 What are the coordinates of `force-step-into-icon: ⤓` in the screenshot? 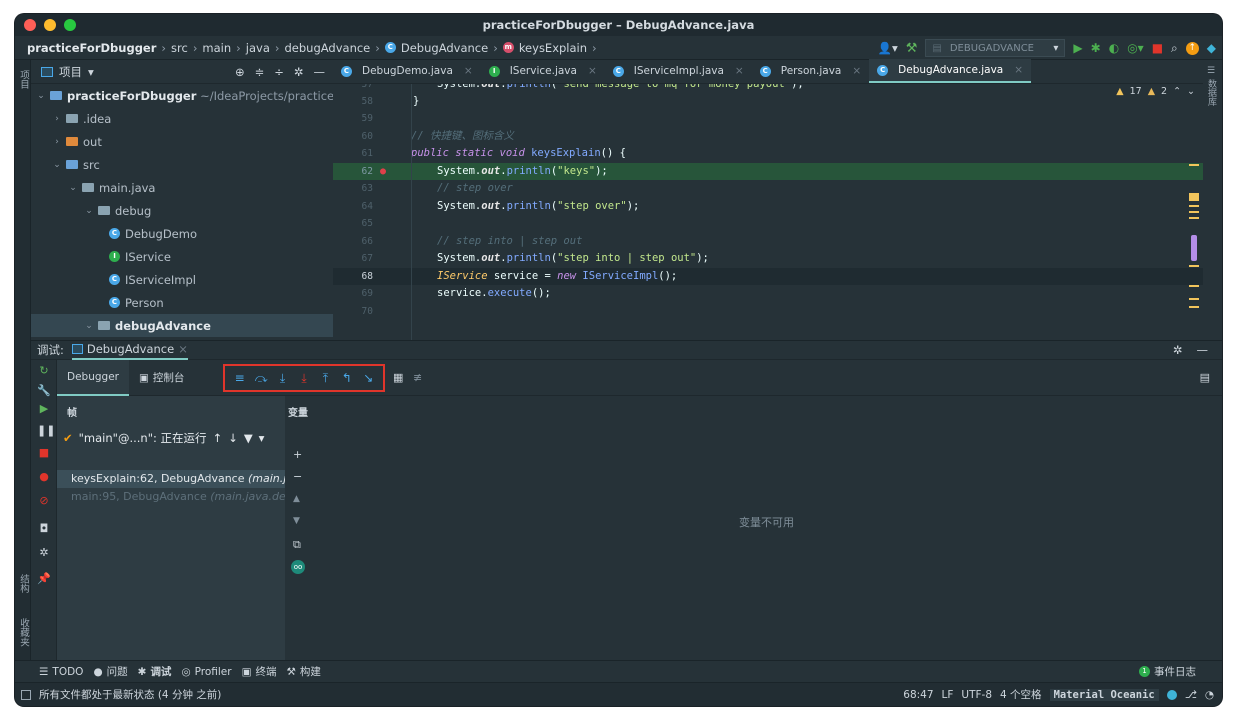 It's located at (304, 378).